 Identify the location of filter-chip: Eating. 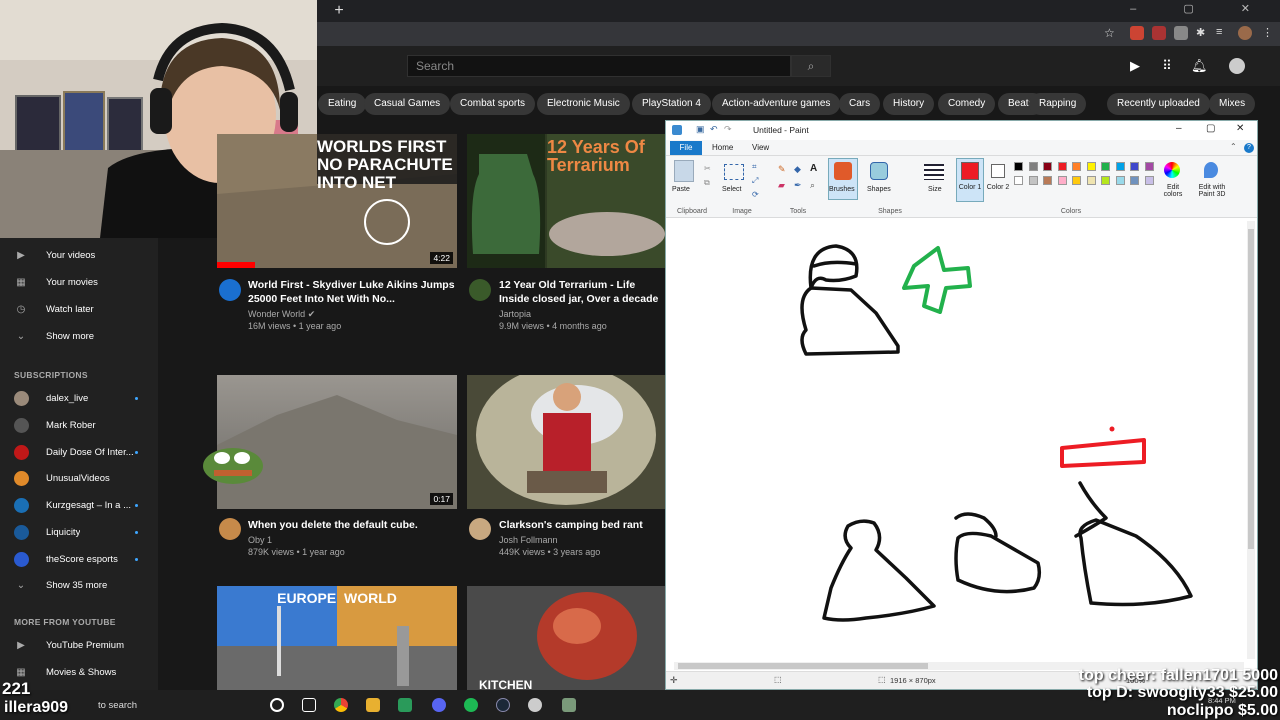
(342, 104).